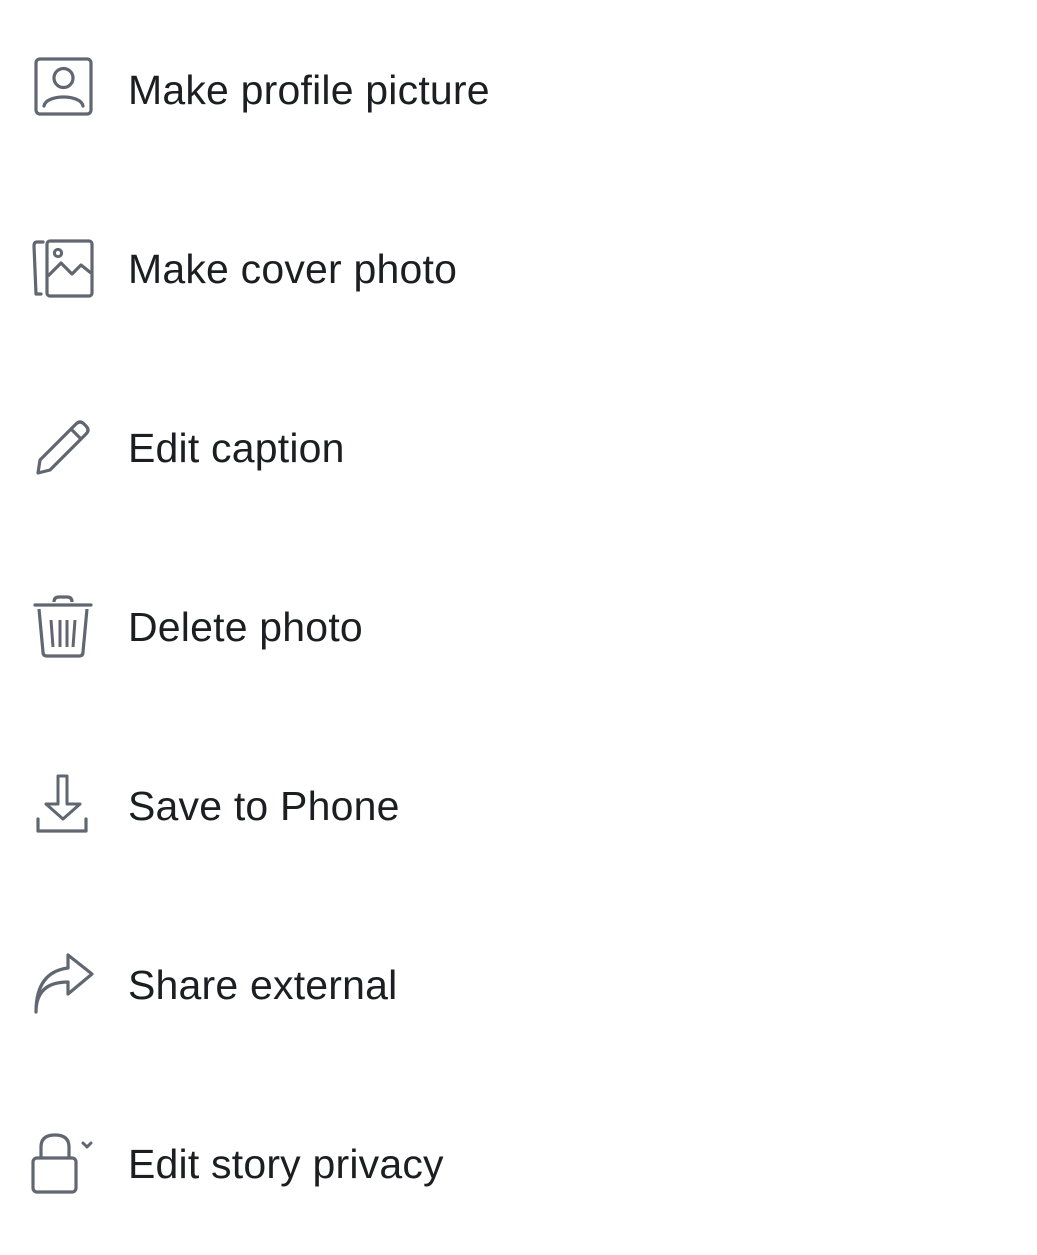 The height and width of the screenshot is (1255, 1037). What do you see at coordinates (293, 269) in the screenshot?
I see `menu-item-label: Make cover photo` at bounding box center [293, 269].